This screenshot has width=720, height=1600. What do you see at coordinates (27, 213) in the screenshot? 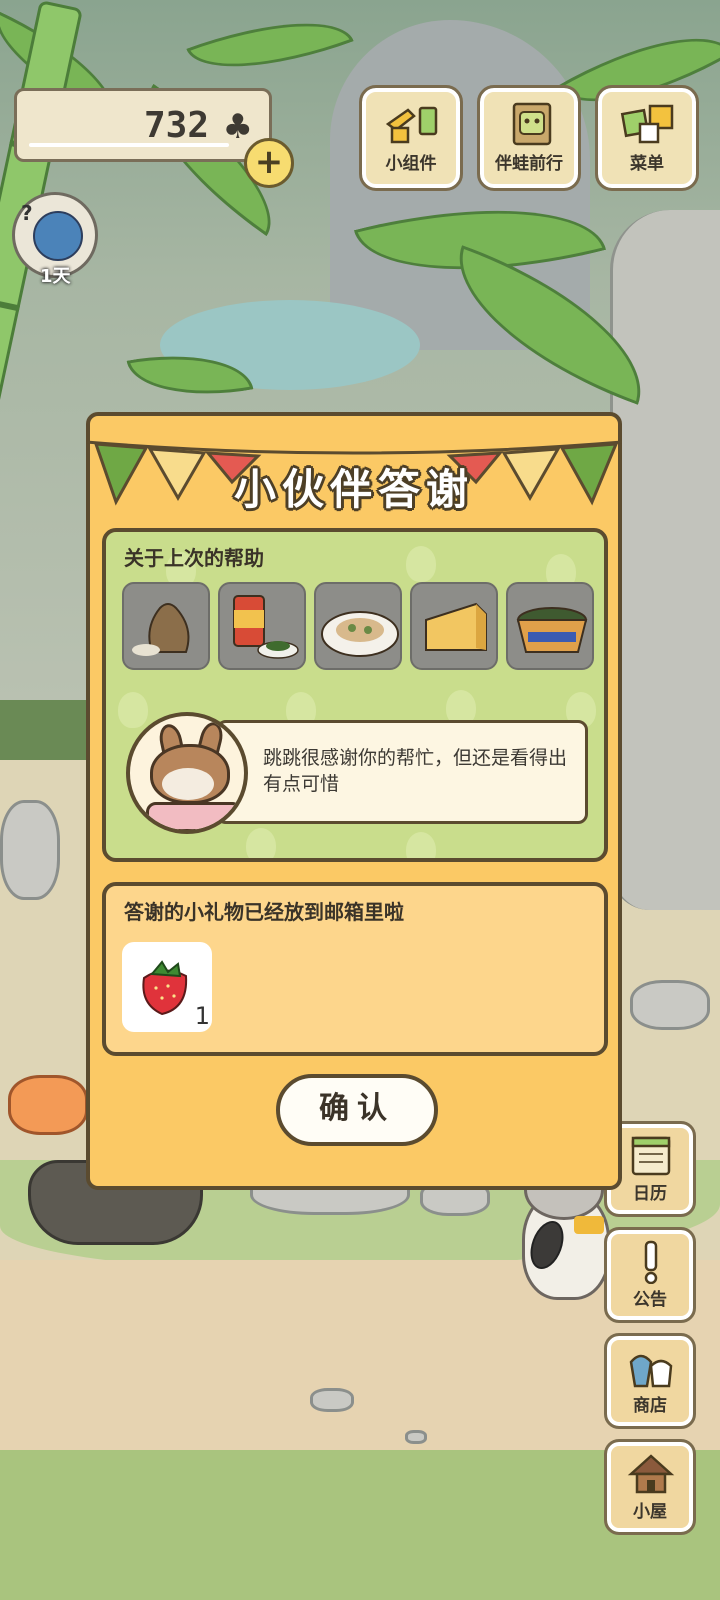
I see `question-mark-icon: ?` at bounding box center [27, 213].